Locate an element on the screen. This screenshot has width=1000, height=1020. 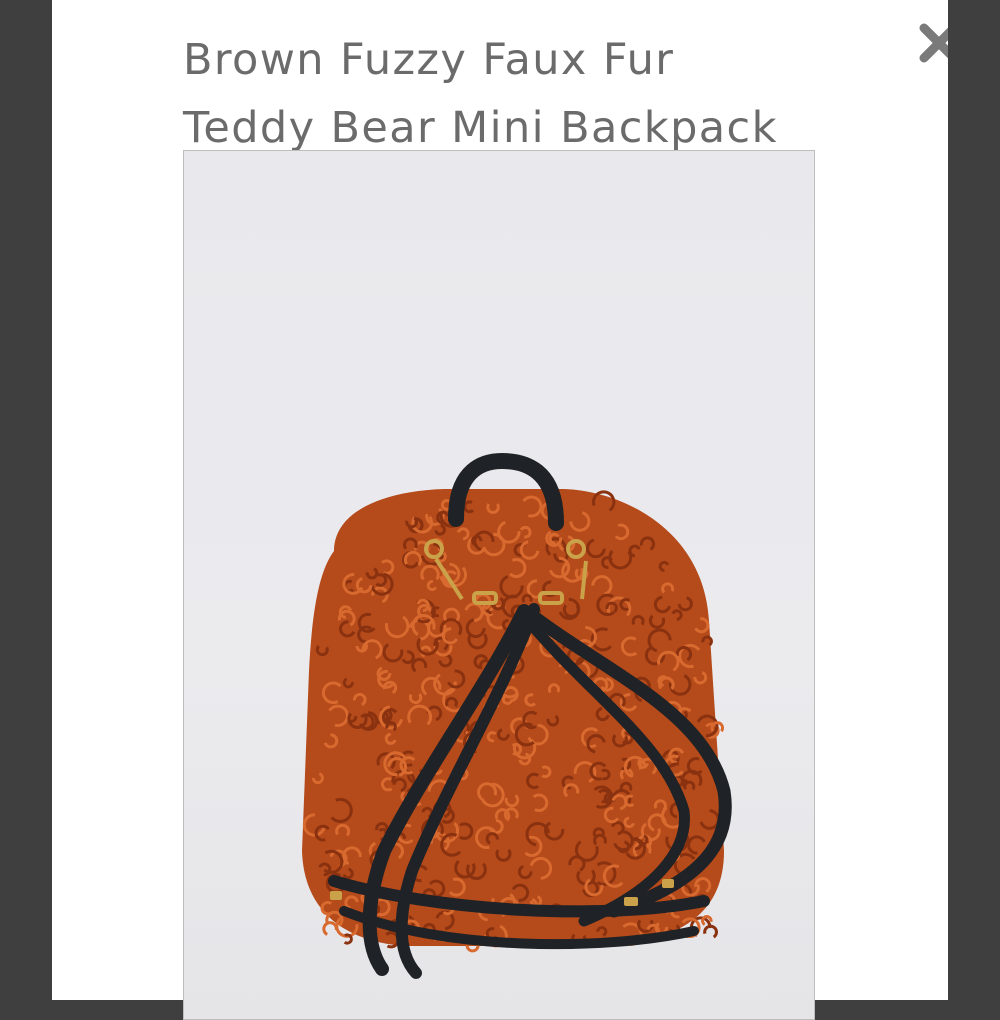
close-button is located at coordinates (929, 43).